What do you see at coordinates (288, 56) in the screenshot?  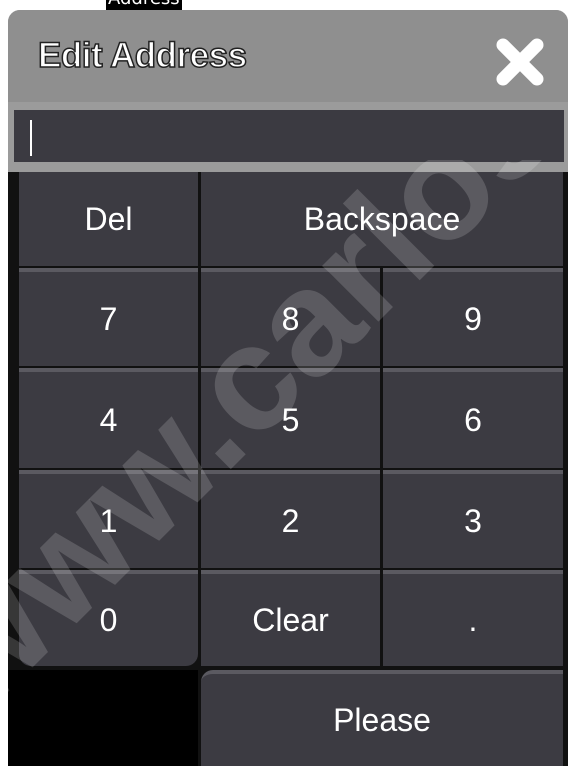 I see `dialog-titlebar: Edit Address` at bounding box center [288, 56].